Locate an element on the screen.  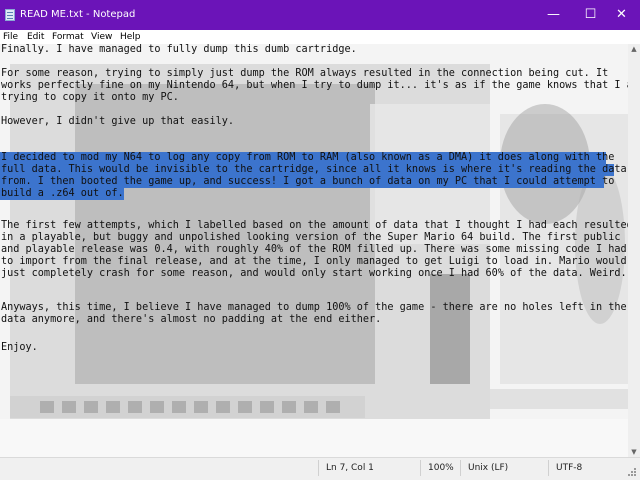
close-button: ✕ is located at coordinates (621, 15).